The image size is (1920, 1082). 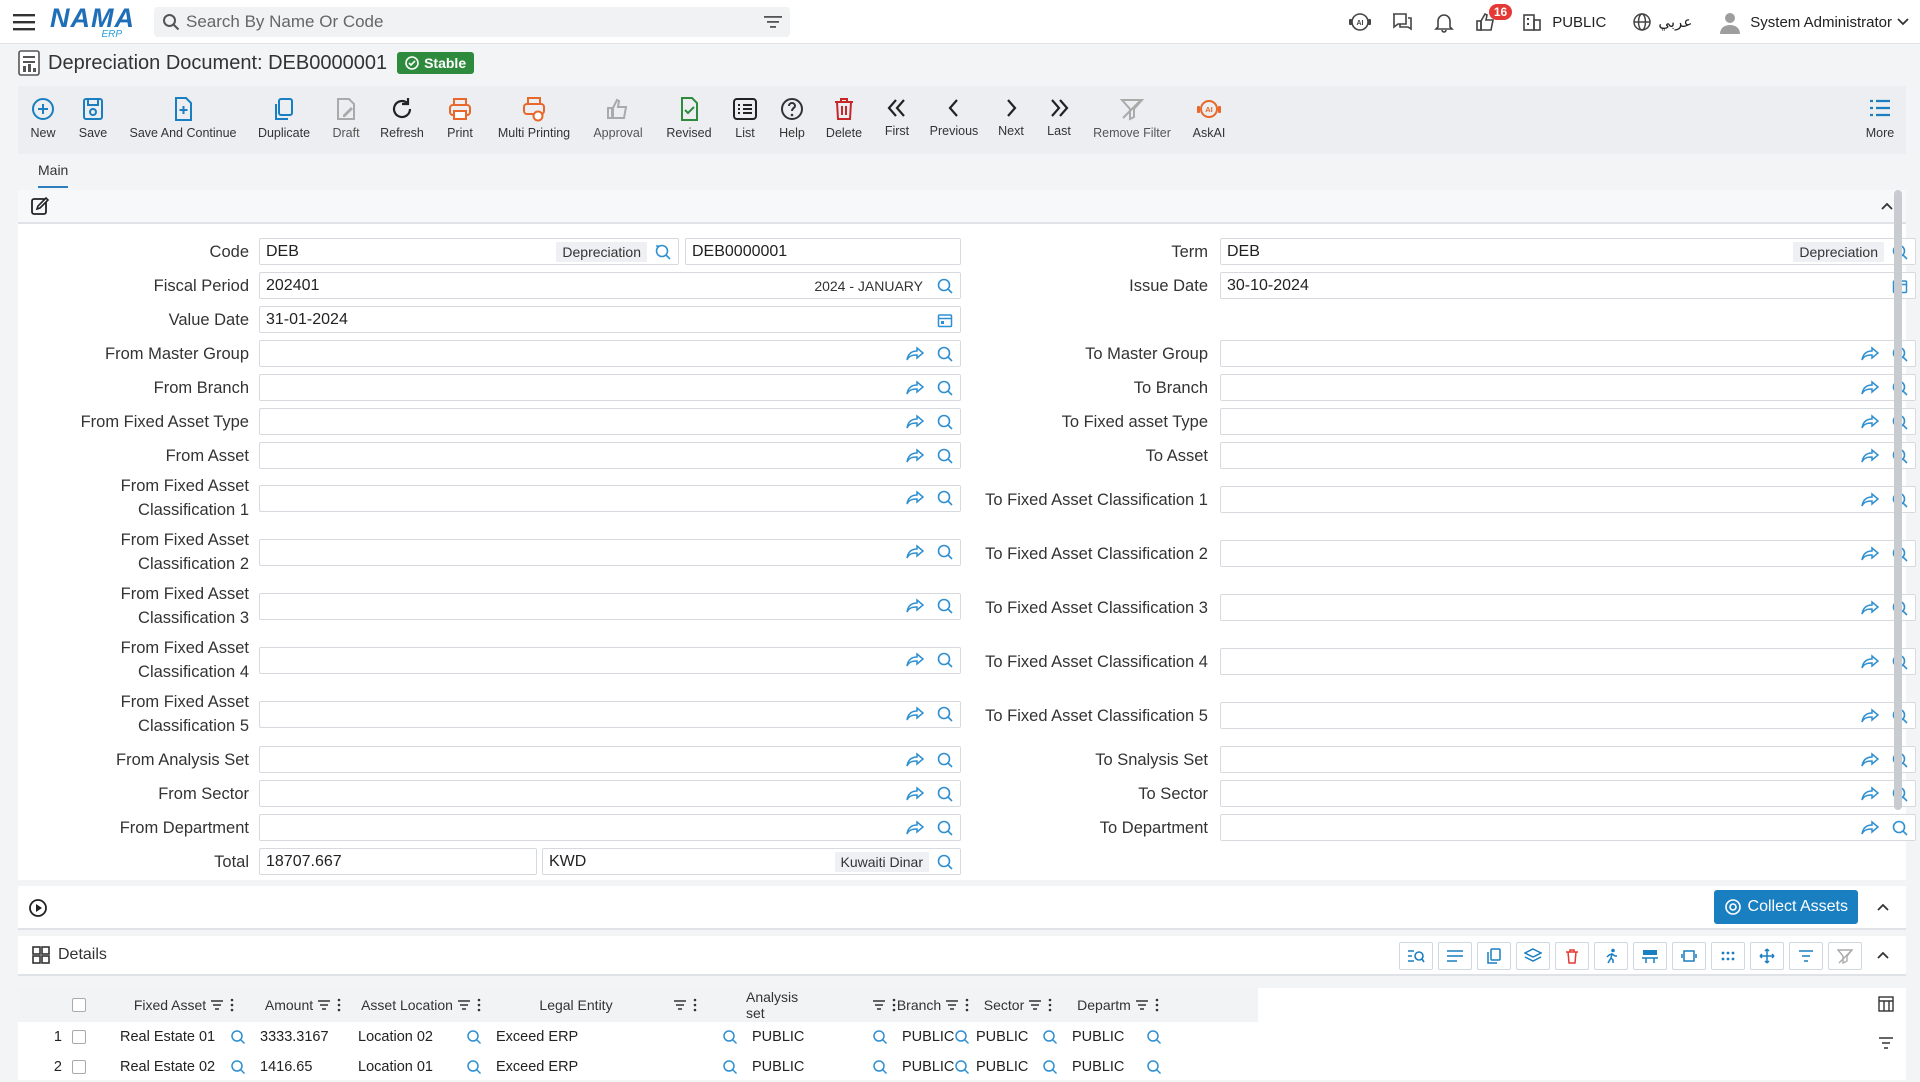 What do you see at coordinates (38, 908) in the screenshot?
I see `play-circle-icon` at bounding box center [38, 908].